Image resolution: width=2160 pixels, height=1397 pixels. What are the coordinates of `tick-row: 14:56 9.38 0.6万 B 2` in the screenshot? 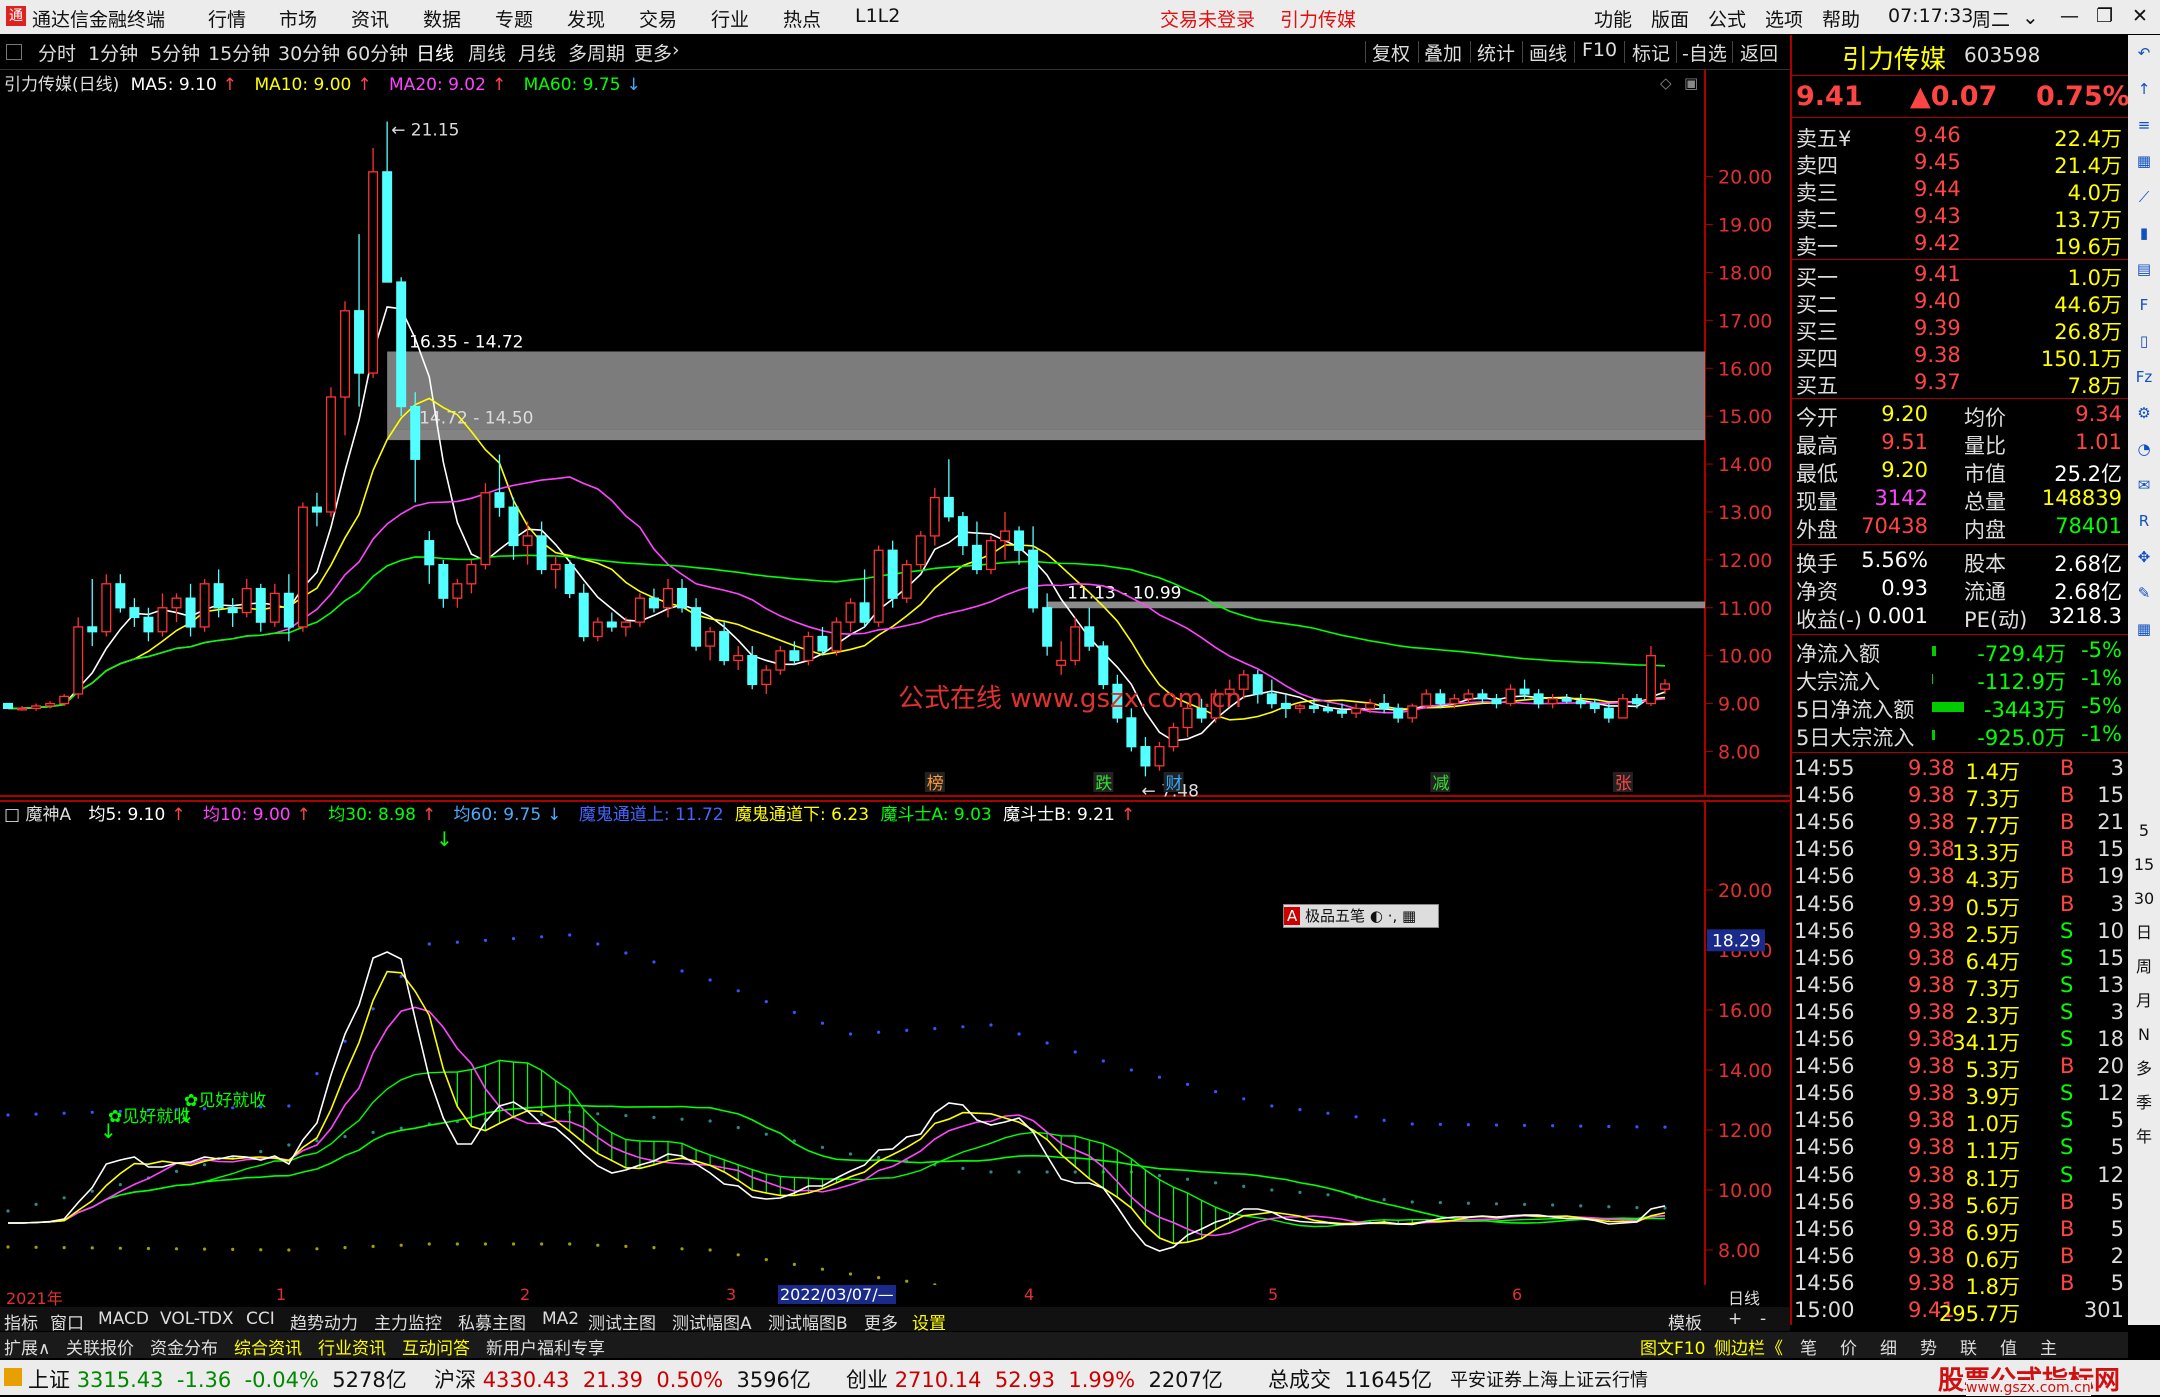 It's located at (1960, 1258).